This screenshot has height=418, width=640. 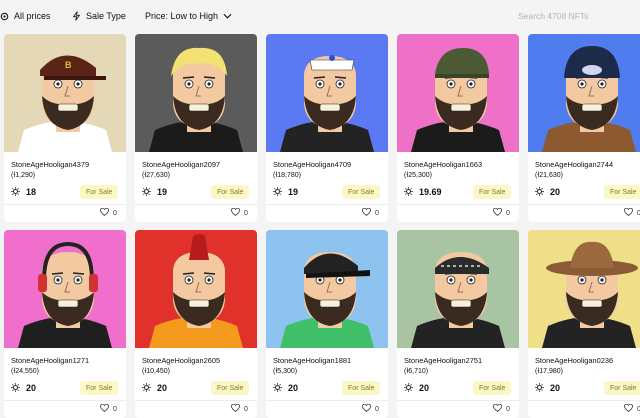 I want to click on nft-card: StoneAgeHooligan2097 (Ɨ27,630) 19 For Sale 0, so click(x=196, y=128).